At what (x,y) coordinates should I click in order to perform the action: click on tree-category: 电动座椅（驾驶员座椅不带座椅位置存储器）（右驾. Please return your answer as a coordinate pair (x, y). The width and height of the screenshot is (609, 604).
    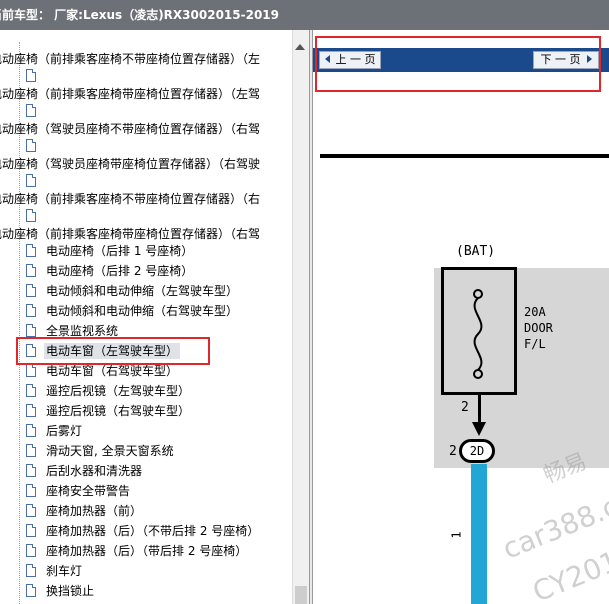
    Looking at the image, I should click on (130, 129).